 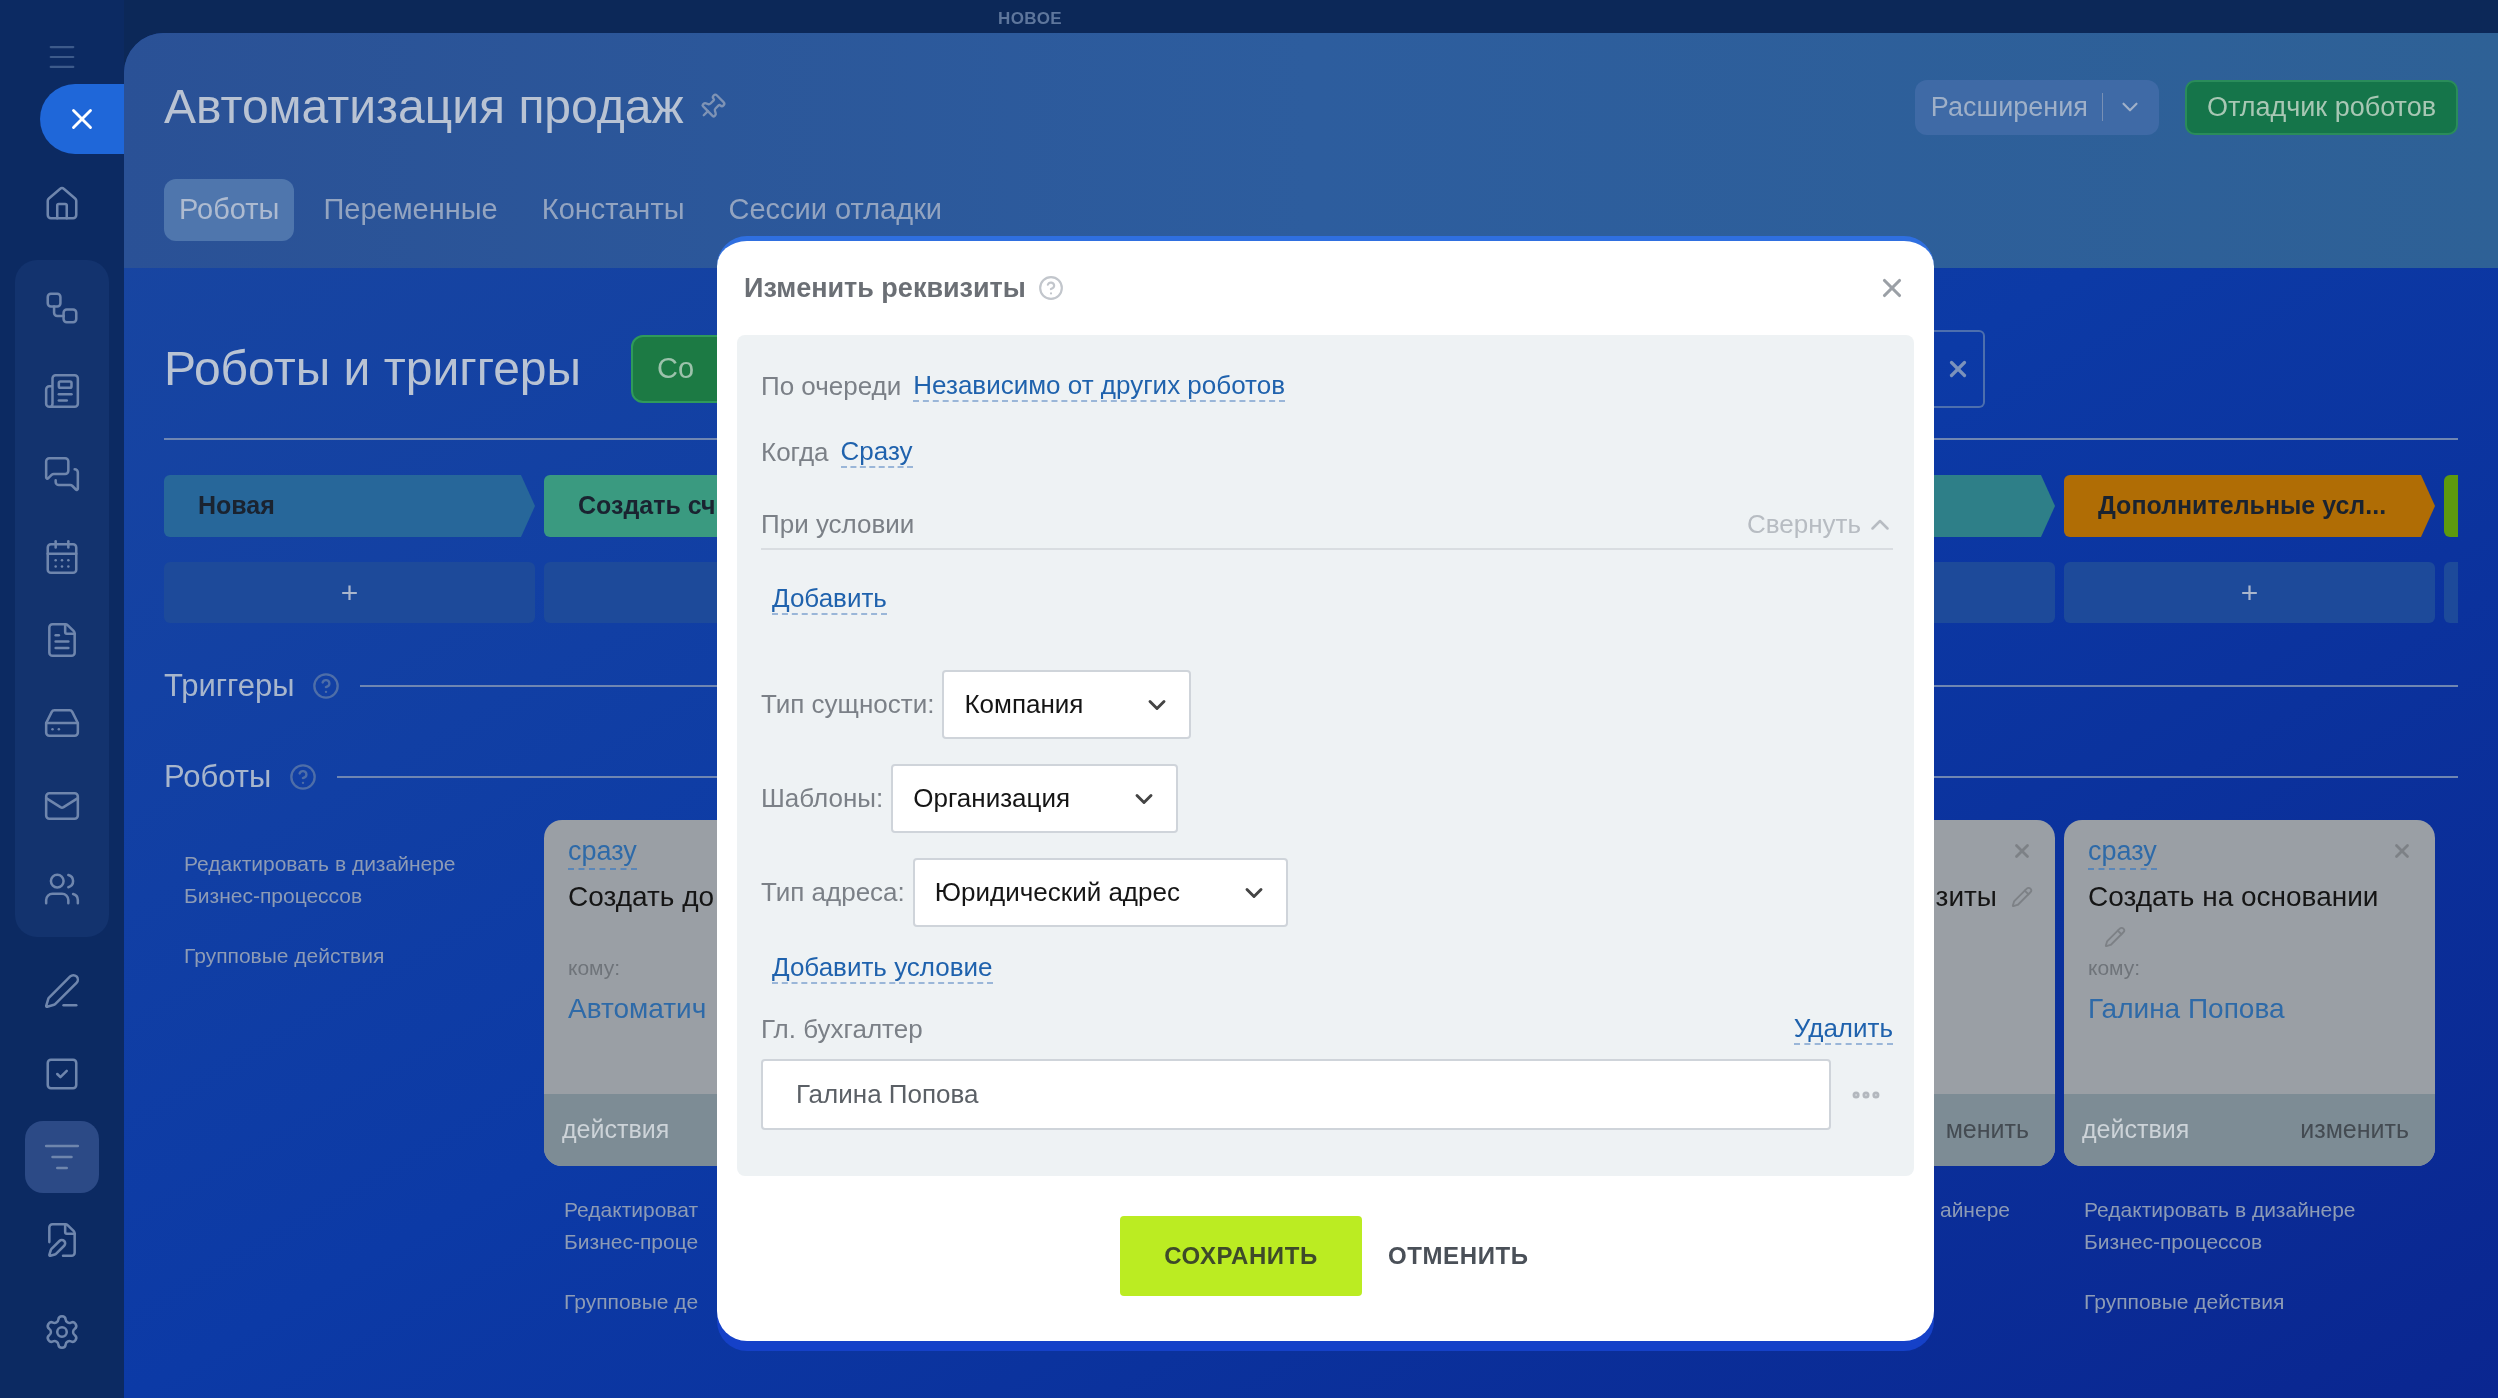 I want to click on recipient-name: Галина Попова, so click(x=2186, y=1008).